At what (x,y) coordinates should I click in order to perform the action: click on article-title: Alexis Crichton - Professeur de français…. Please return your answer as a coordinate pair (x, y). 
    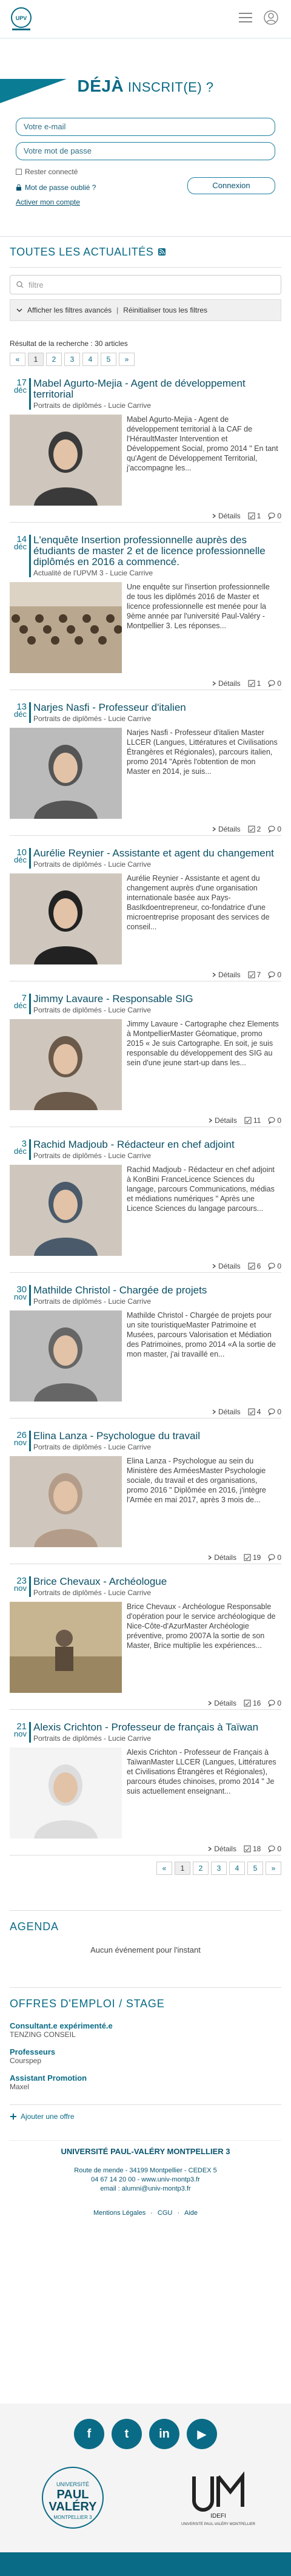
    Looking at the image, I should click on (157, 1728).